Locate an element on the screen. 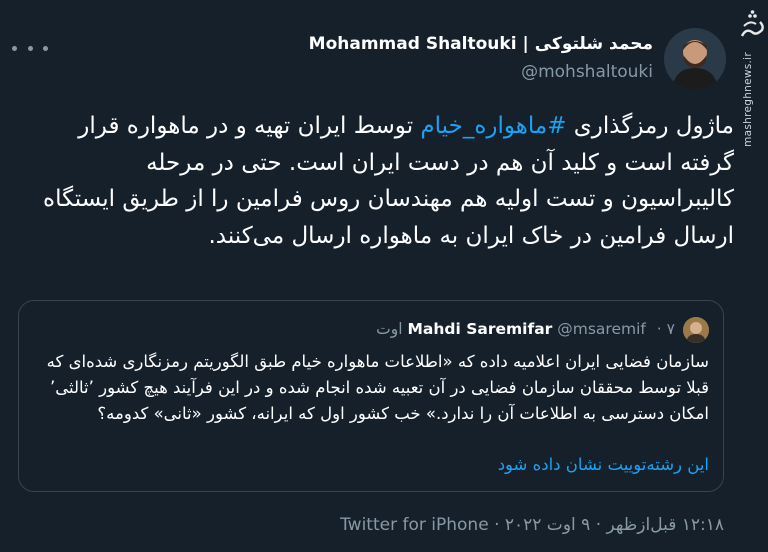 Image resolution: width=768 pixels, height=552 pixels. author-avatar is located at coordinates (695, 59).